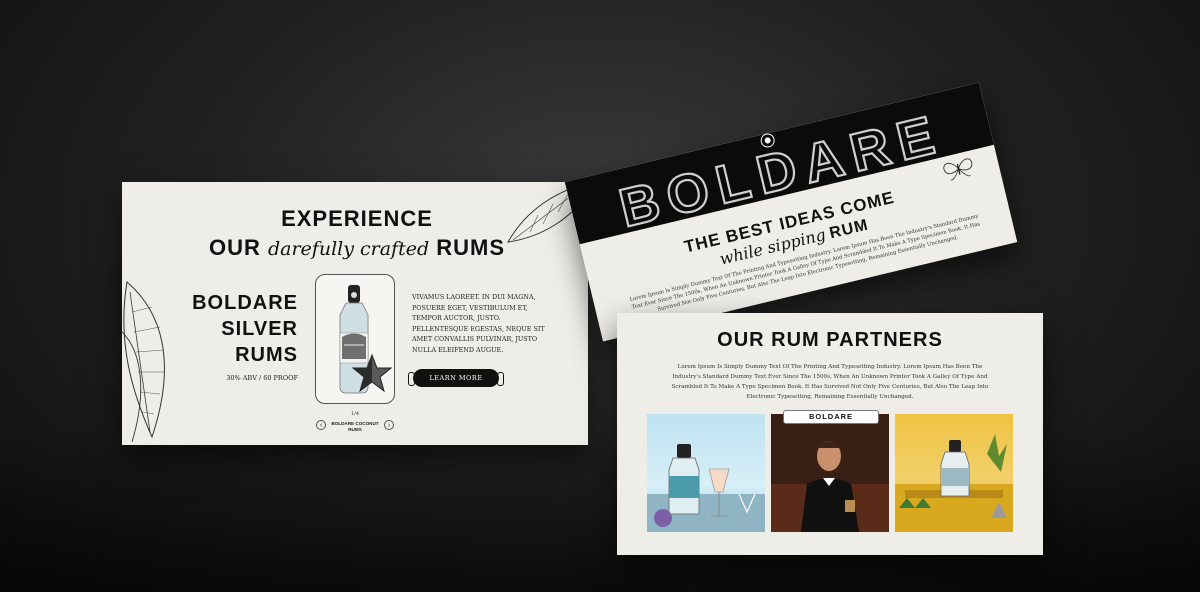  I want to click on product-name: BOLDARE SILVER RUMS, so click(230, 329).